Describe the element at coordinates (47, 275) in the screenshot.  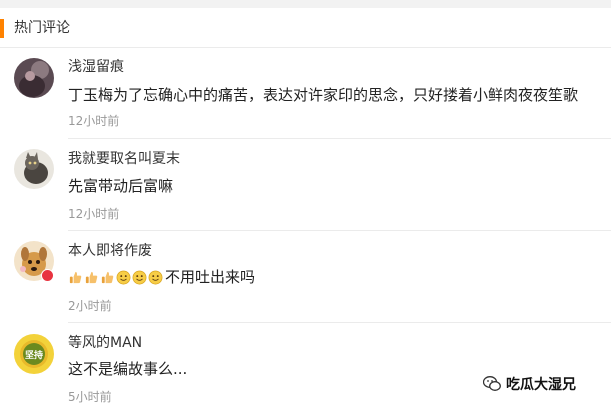
I see `verified-badge-icon` at that location.